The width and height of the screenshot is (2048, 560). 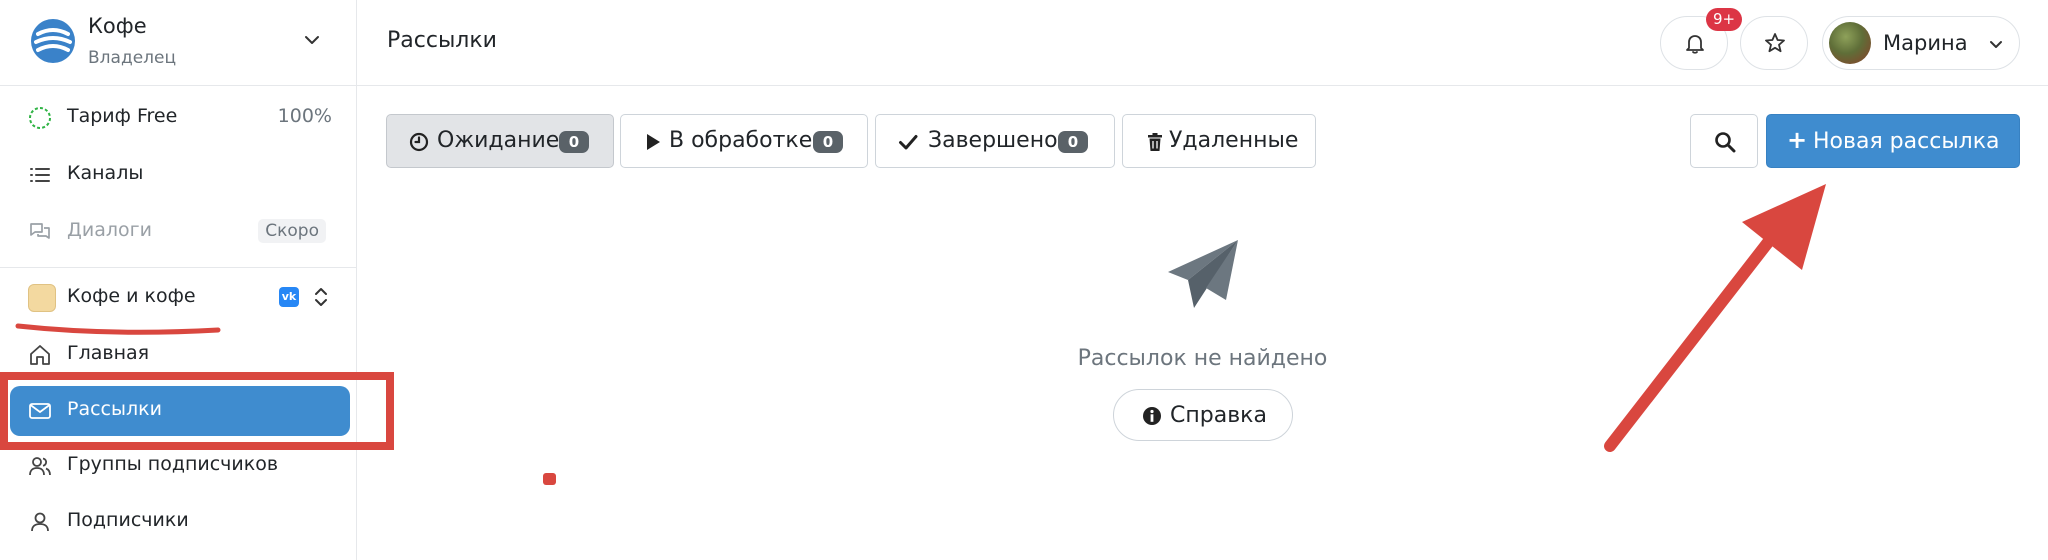 I want to click on sidebar-item-subscriber-groups: Группы подписчиков, so click(x=180, y=466).